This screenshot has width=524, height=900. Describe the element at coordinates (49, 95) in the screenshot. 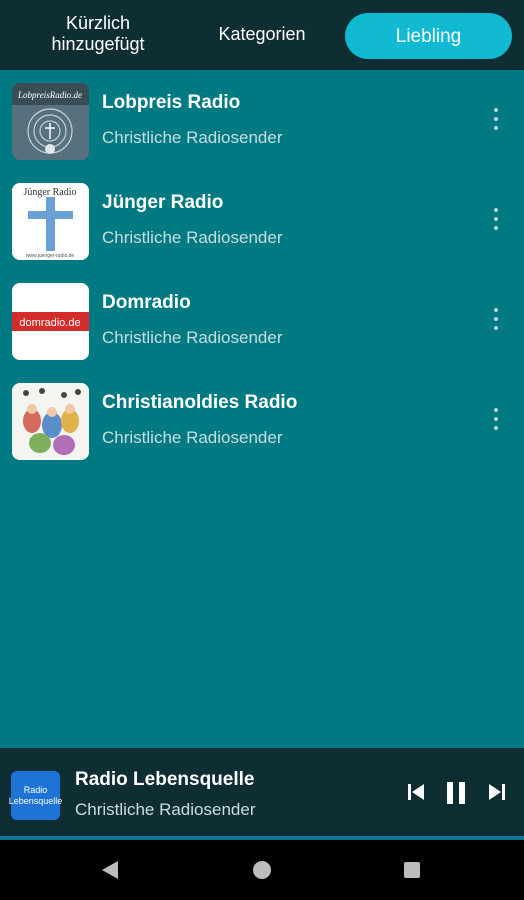

I see `lobpreis-logo-text: LobpreisRadio.de` at that location.